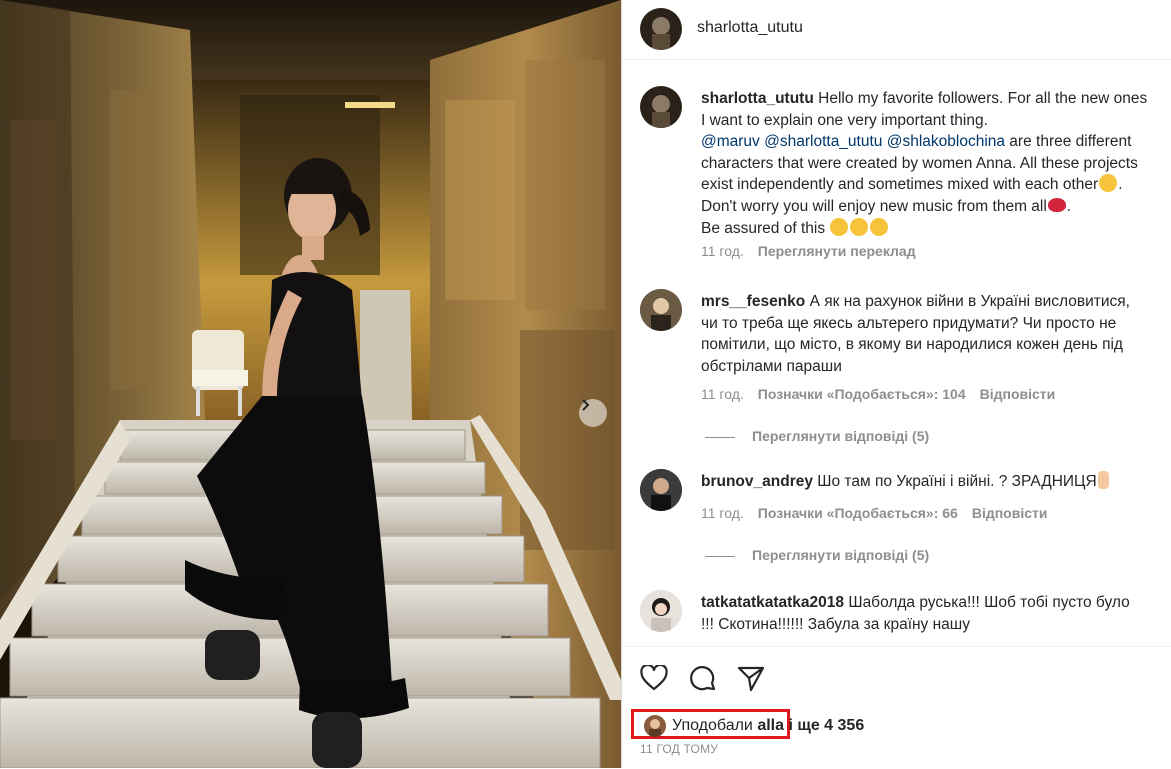  I want to click on author-avatar, so click(661, 29).